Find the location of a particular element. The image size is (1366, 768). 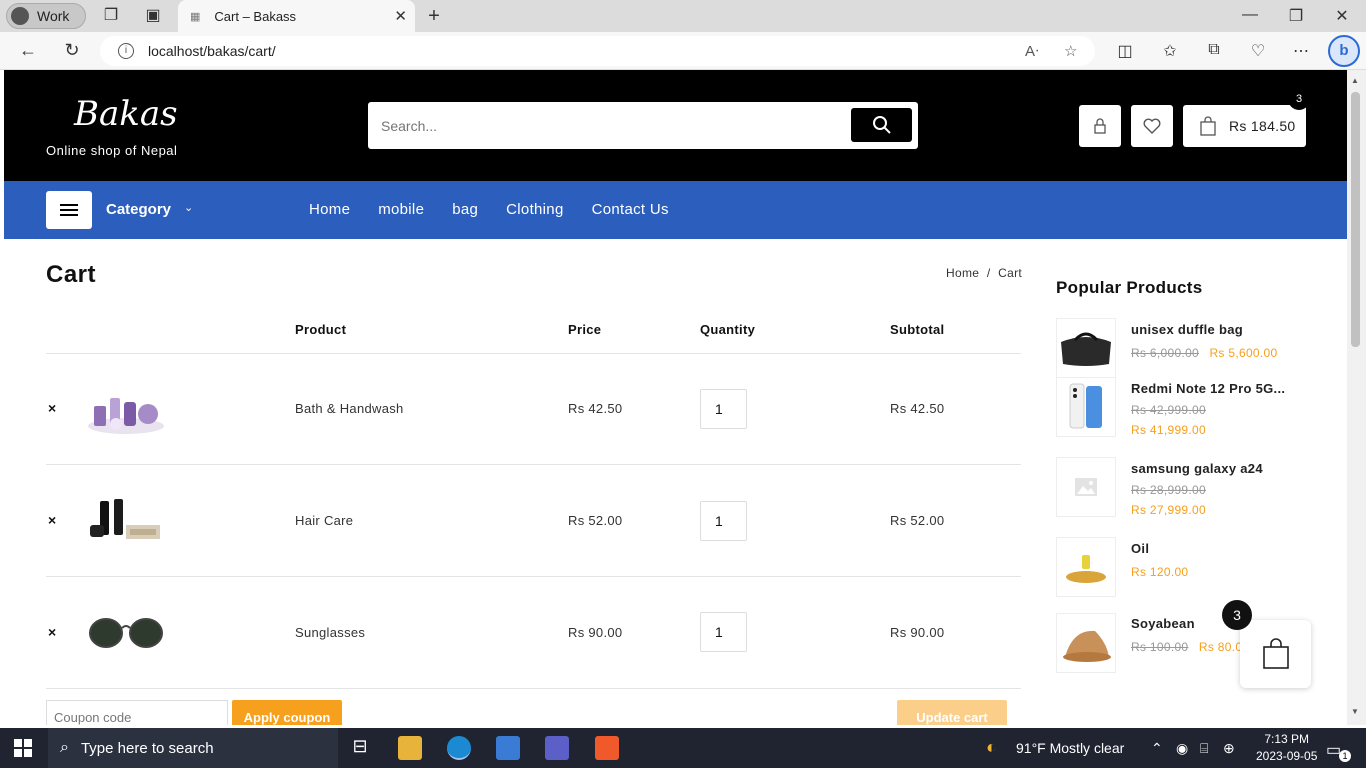

divider is located at coordinates (533, 464).